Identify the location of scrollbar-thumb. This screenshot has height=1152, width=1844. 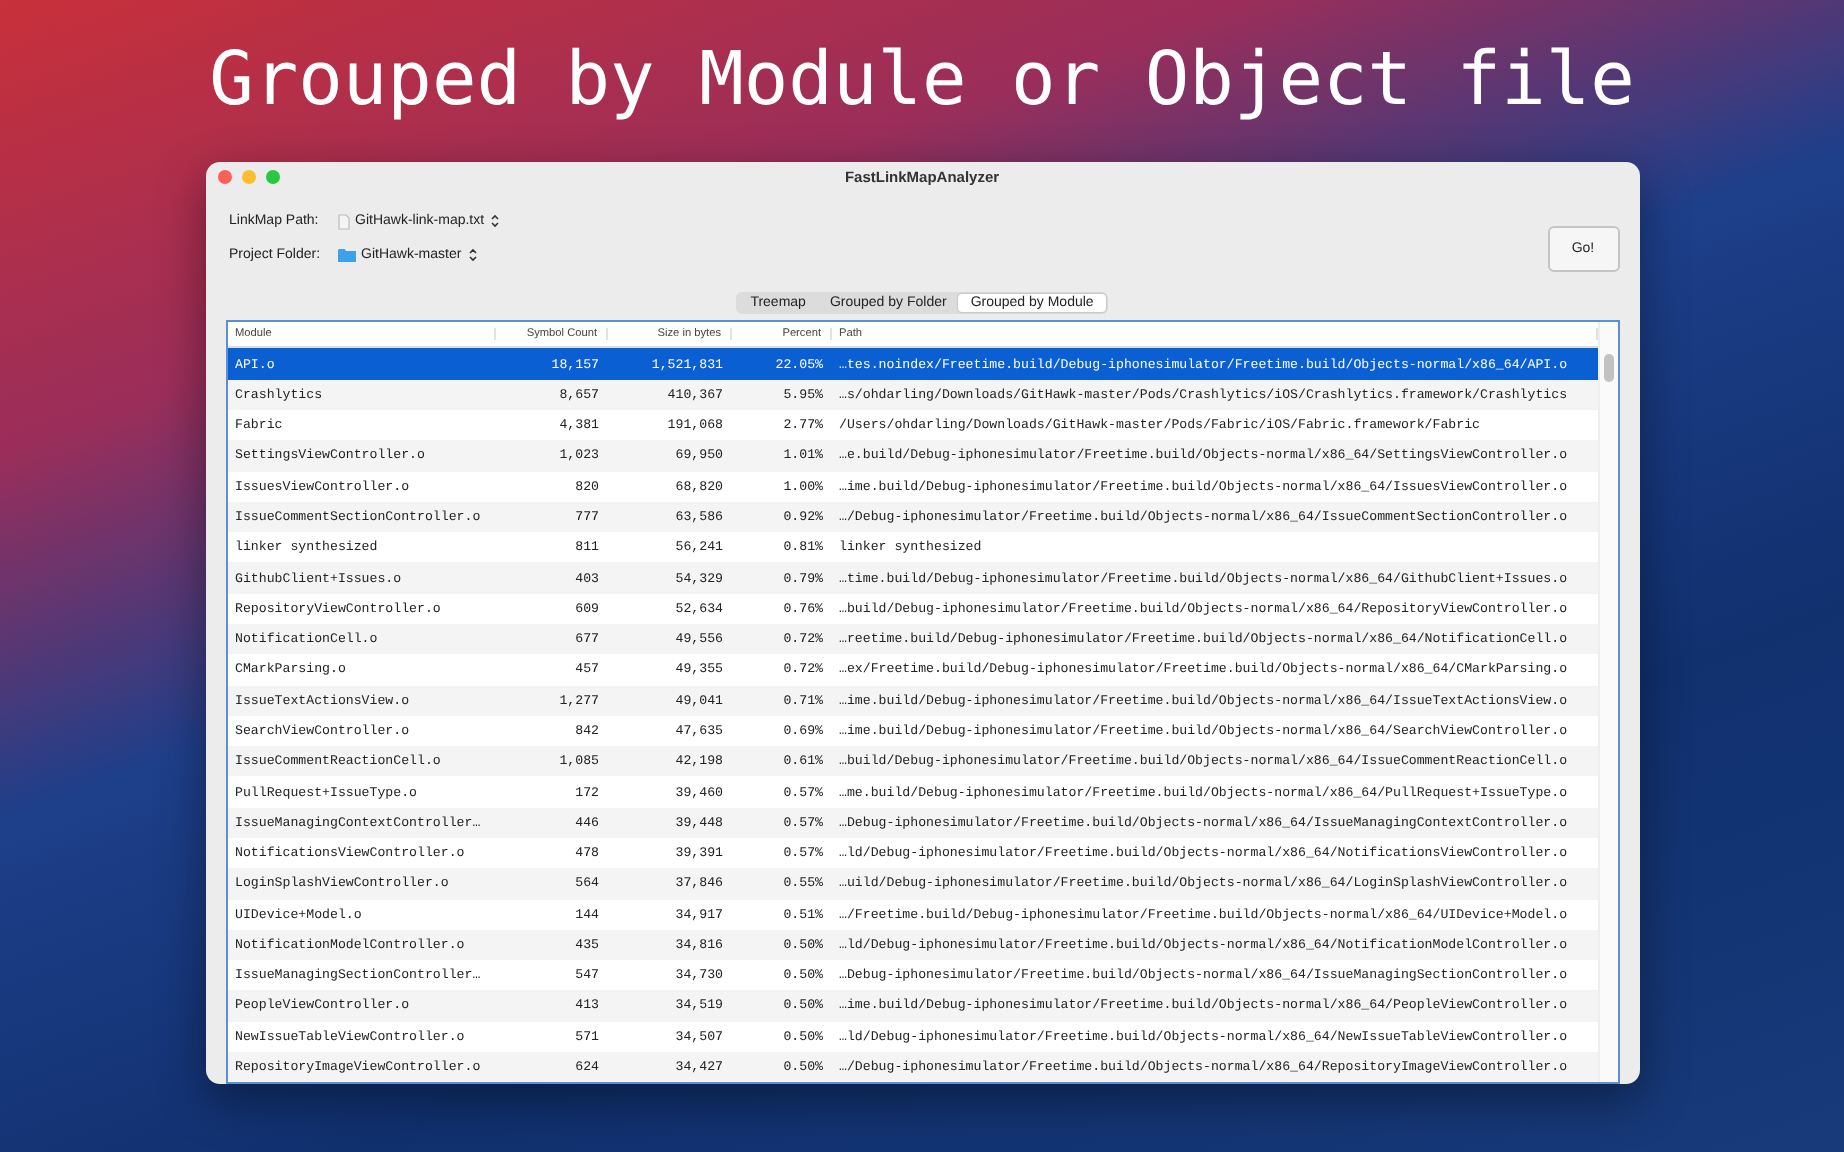
(1608, 367).